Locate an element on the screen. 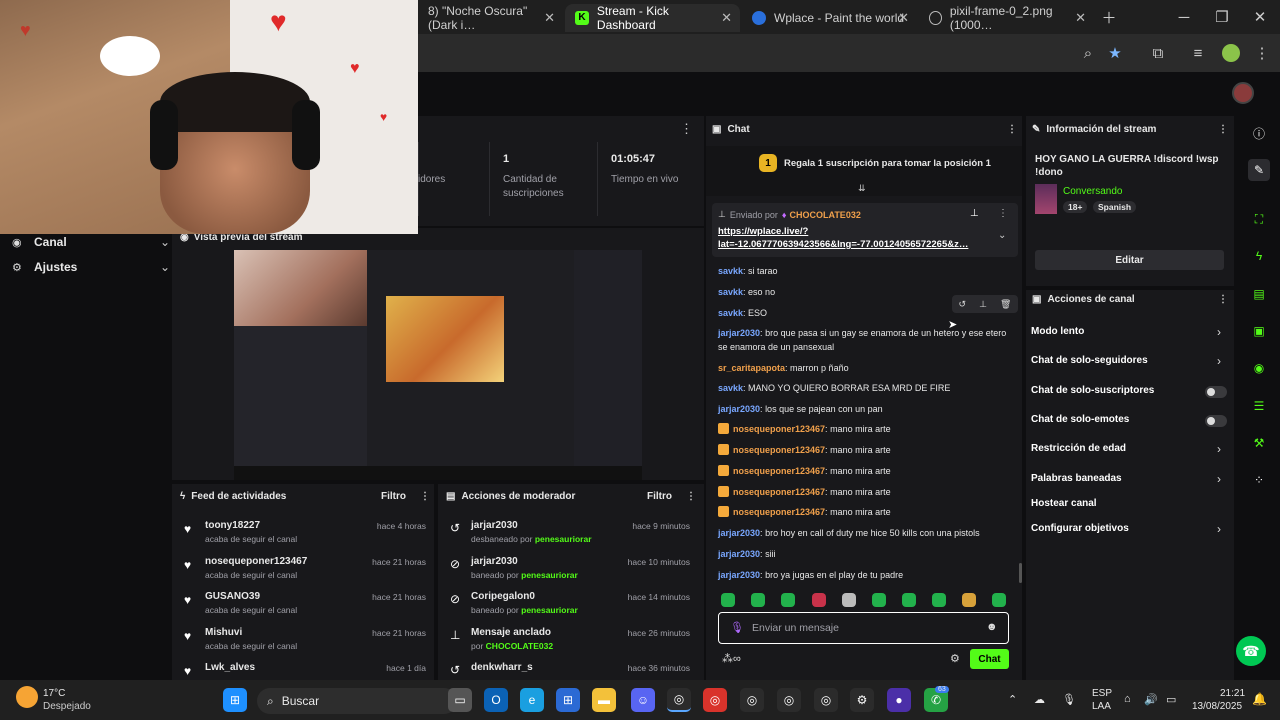  microphone-icon: 🎙 is located at coordinates (737, 627).